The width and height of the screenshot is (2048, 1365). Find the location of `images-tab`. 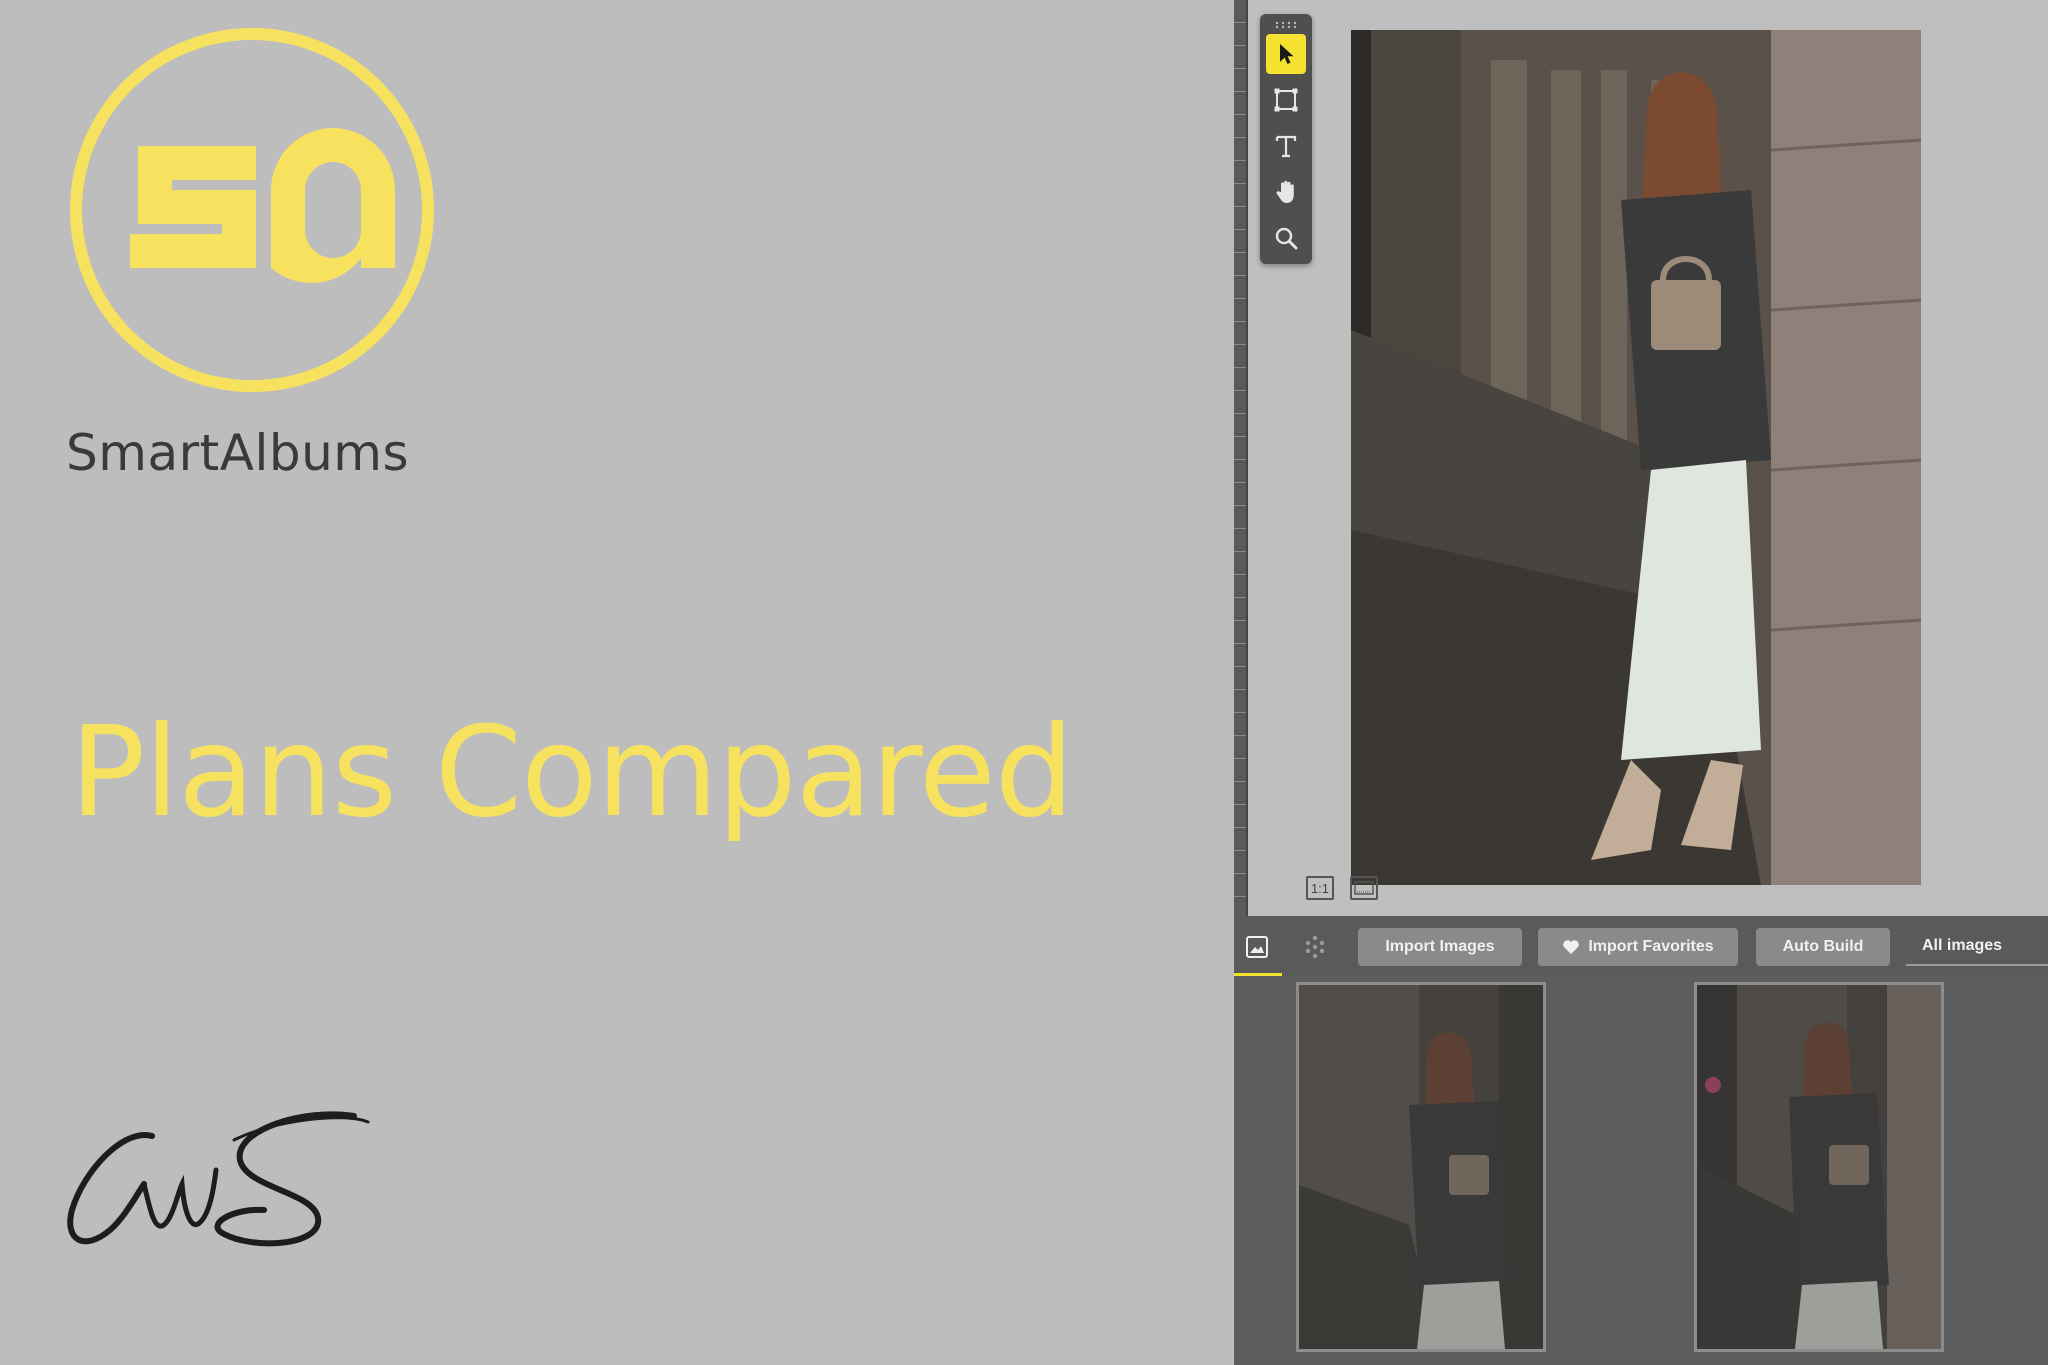

images-tab is located at coordinates (1257, 947).